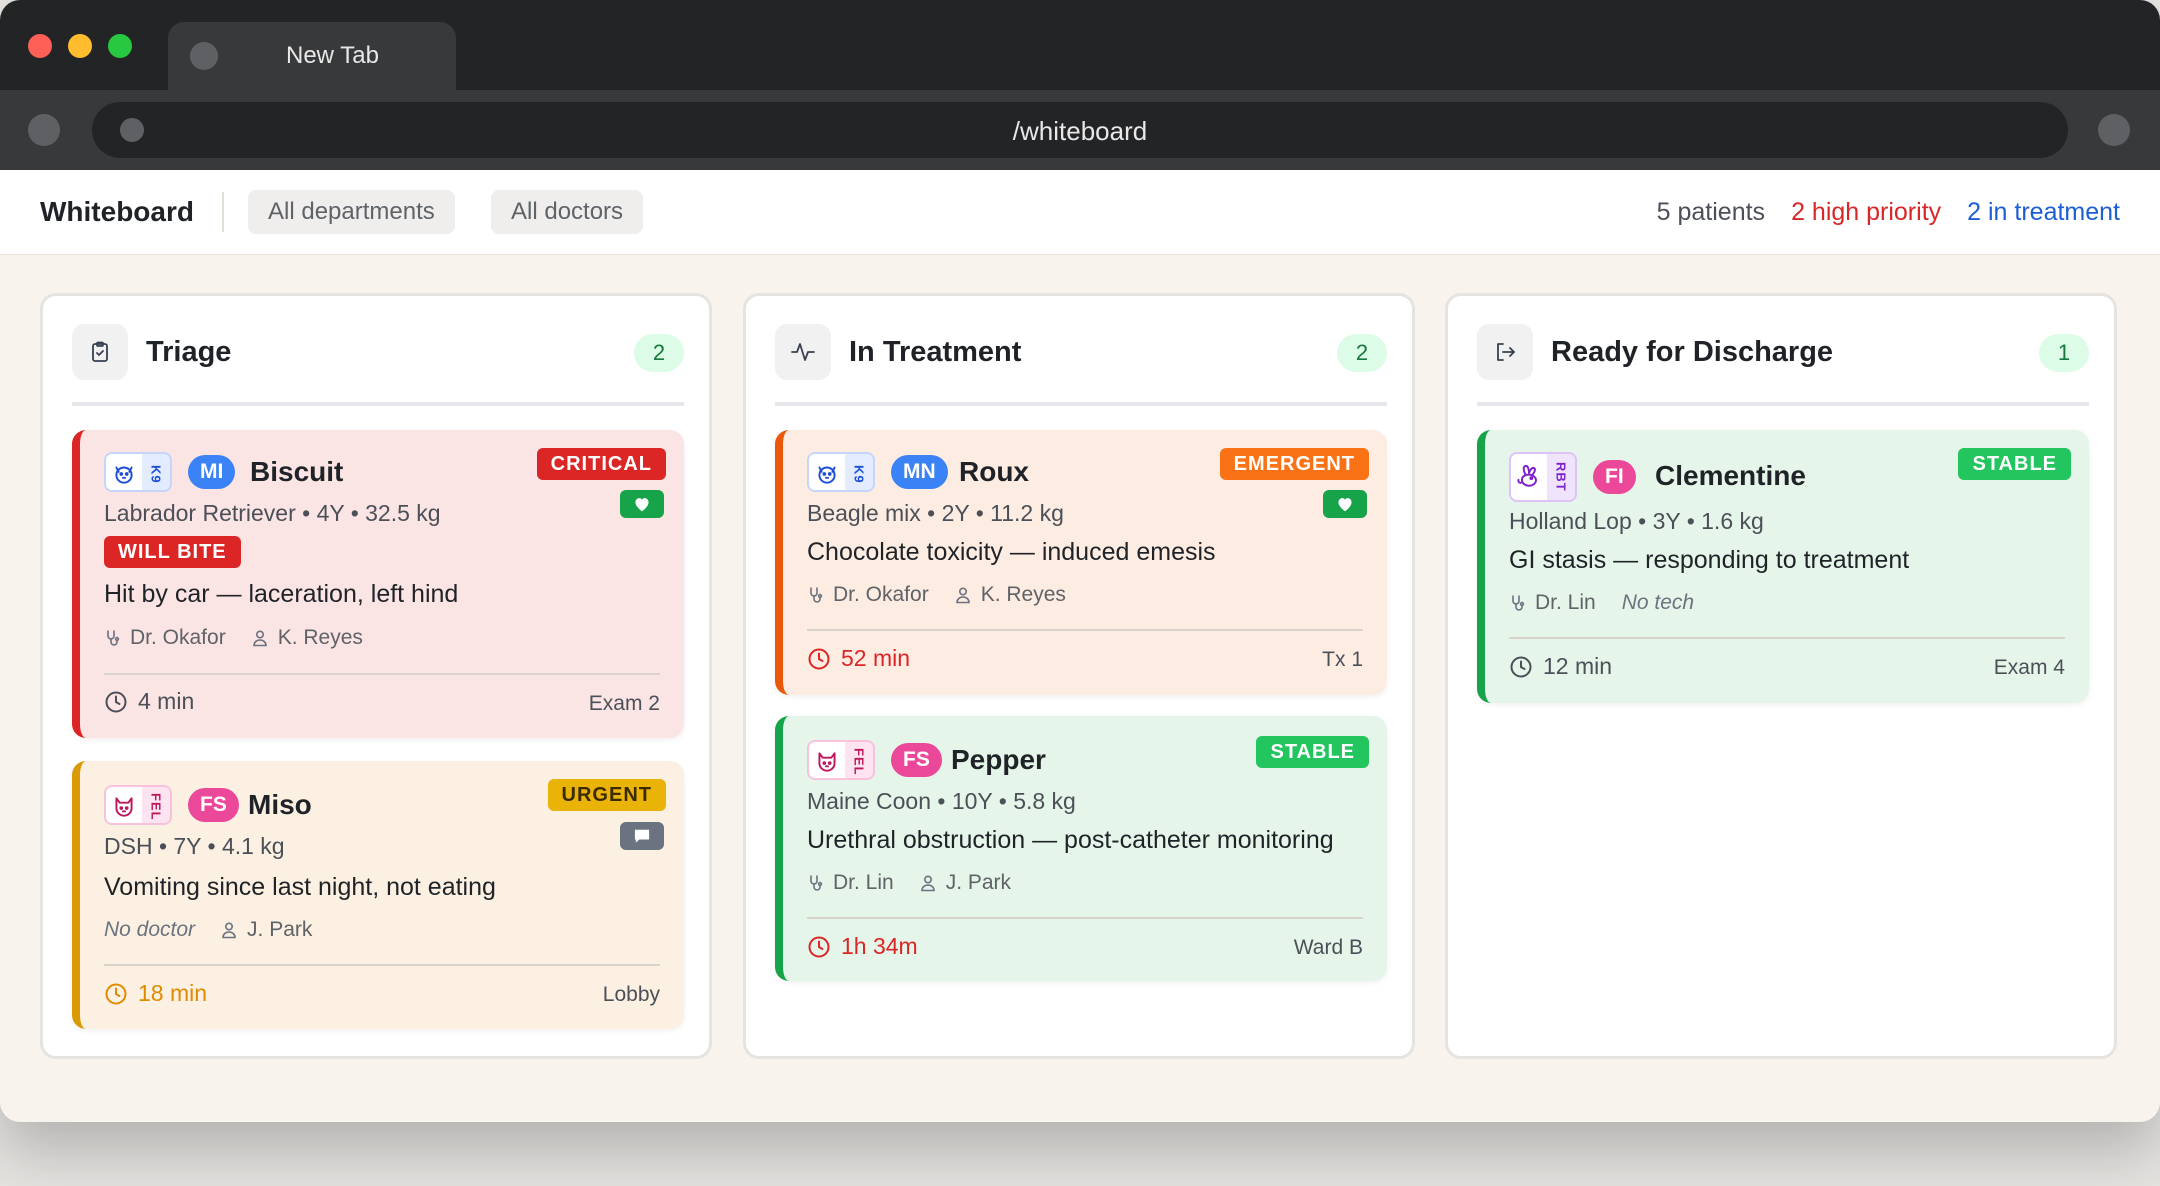  I want to click on priority-badge: CRITICAL, so click(601, 464).